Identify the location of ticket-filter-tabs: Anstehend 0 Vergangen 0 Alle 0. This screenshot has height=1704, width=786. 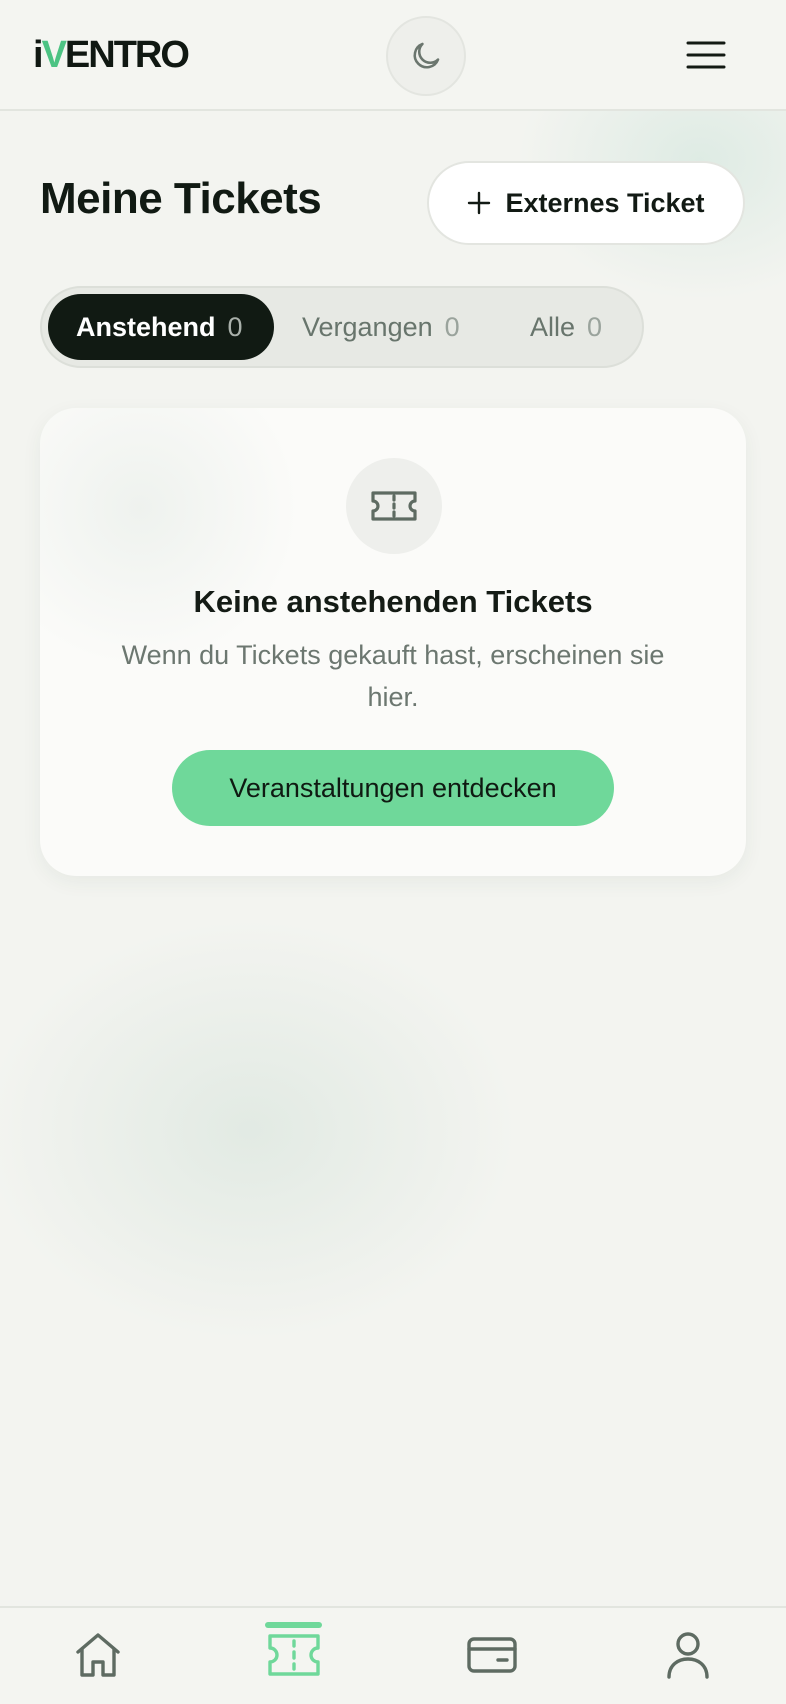
(342, 327).